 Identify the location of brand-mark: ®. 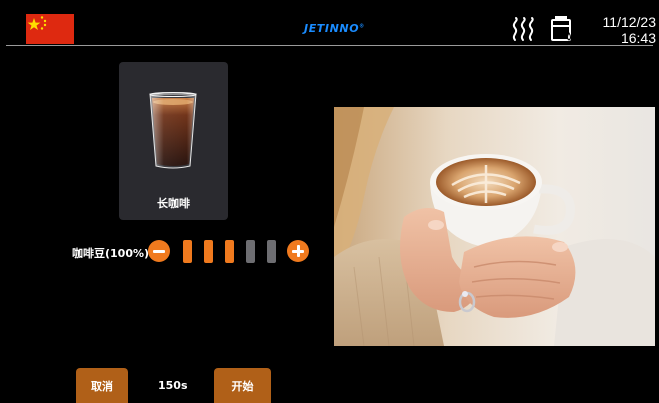
(362, 26).